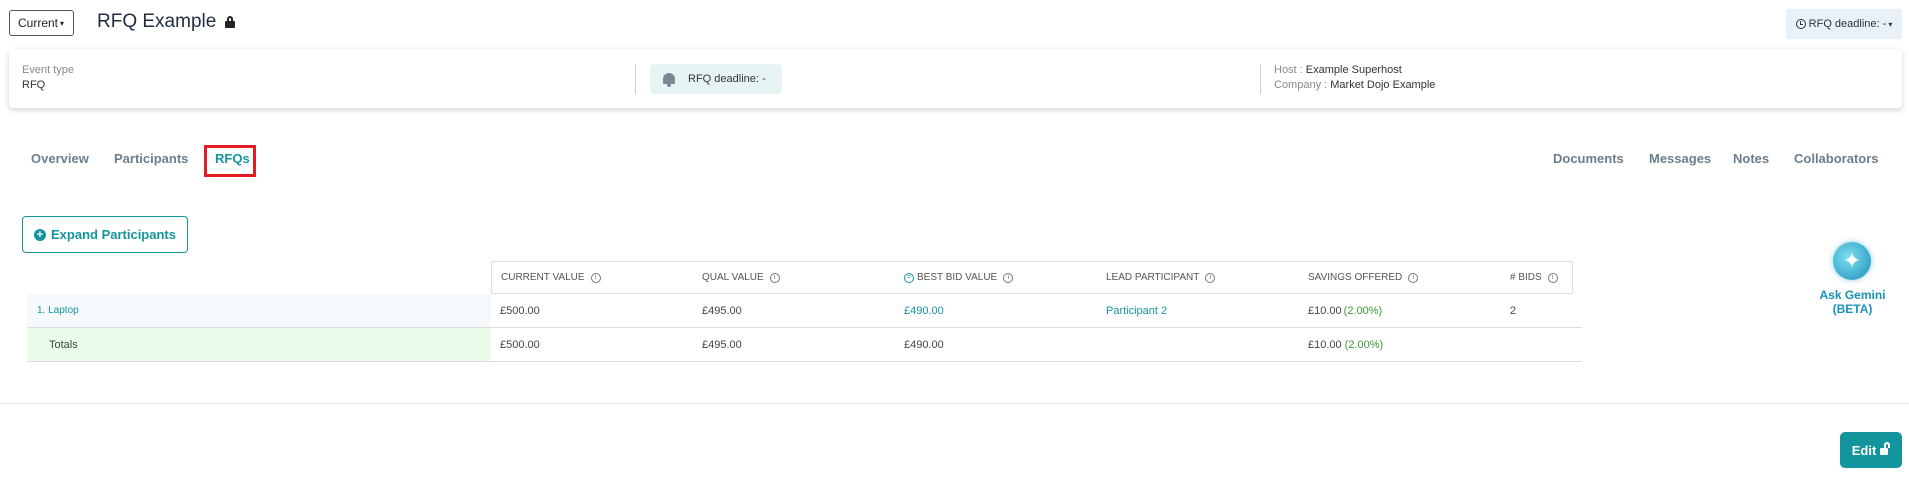 This screenshot has height=478, width=1909. Describe the element at coordinates (1526, 277) in the screenshot. I see `column-header-label: # BIDS` at that location.